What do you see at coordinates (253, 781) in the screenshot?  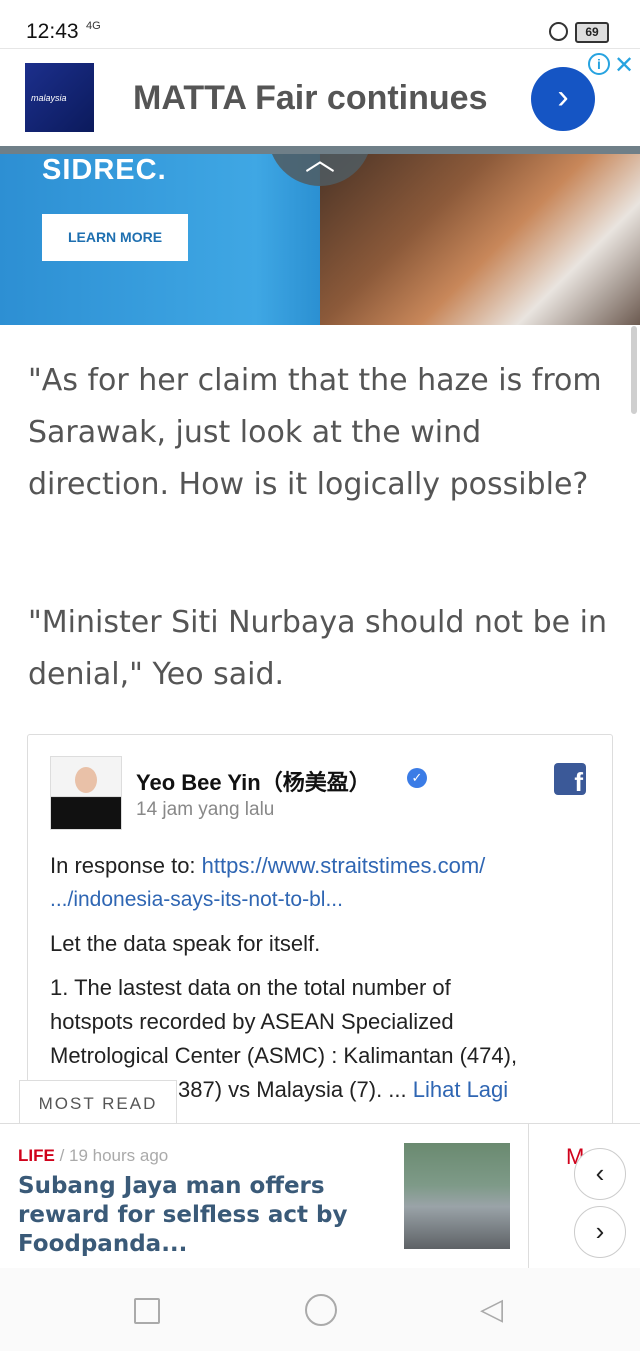 I see `embed-author: Yeo Bee Yin（杨美盈）` at bounding box center [253, 781].